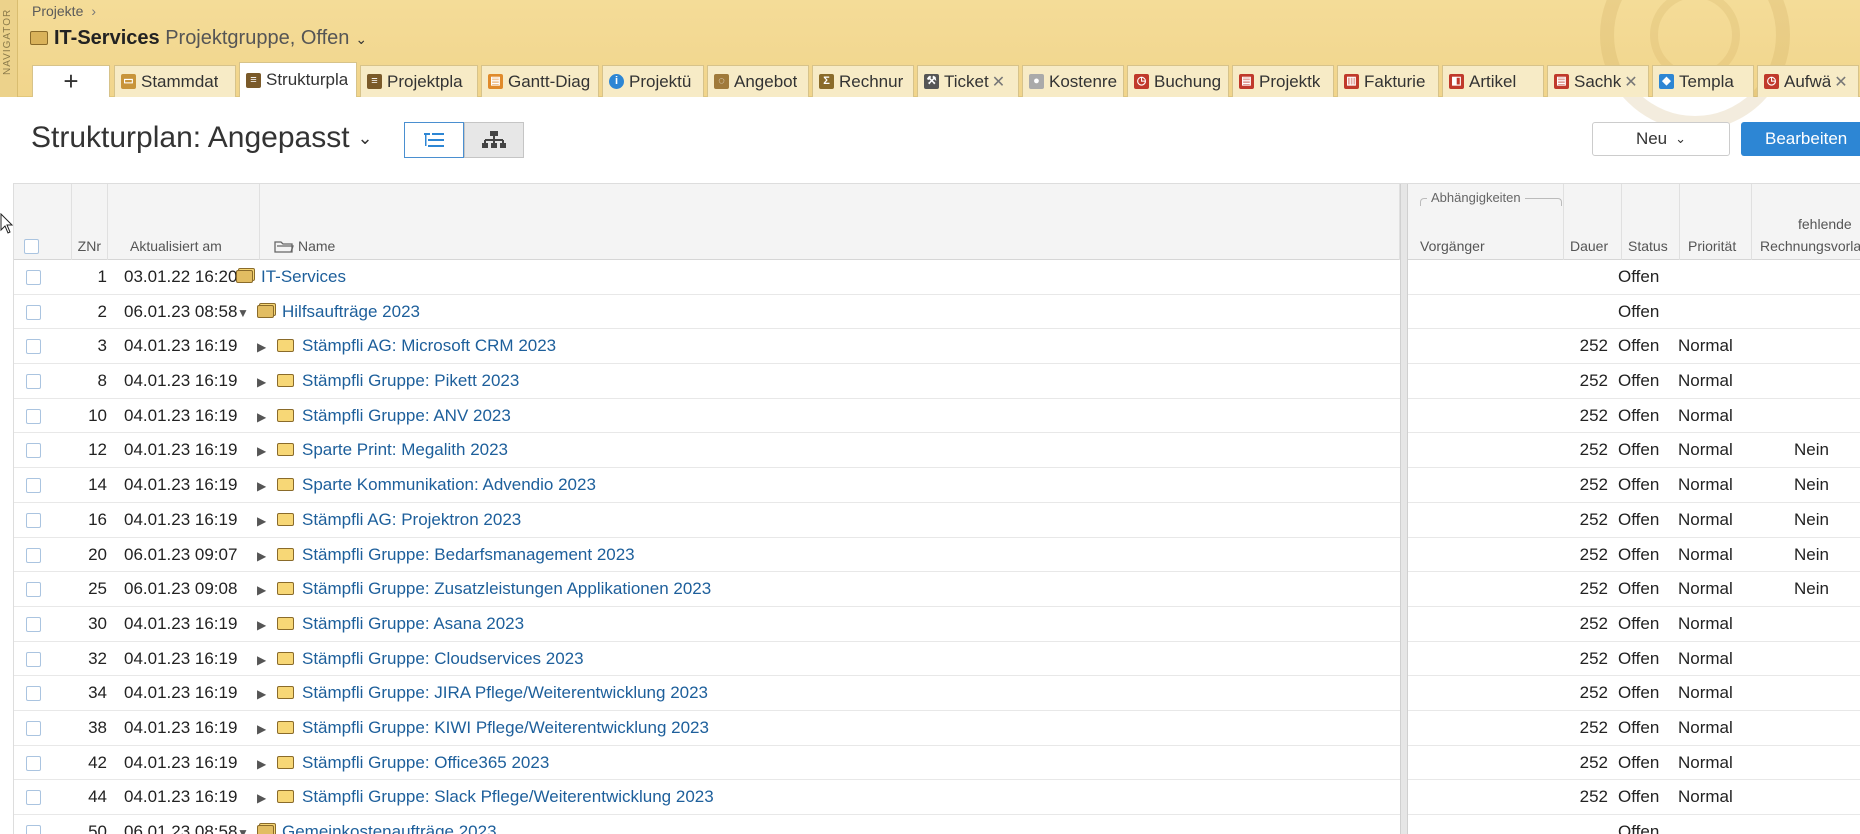 This screenshot has height=834, width=1860. Describe the element at coordinates (1661, 139) in the screenshot. I see `new-button: Neu ⌄` at that location.